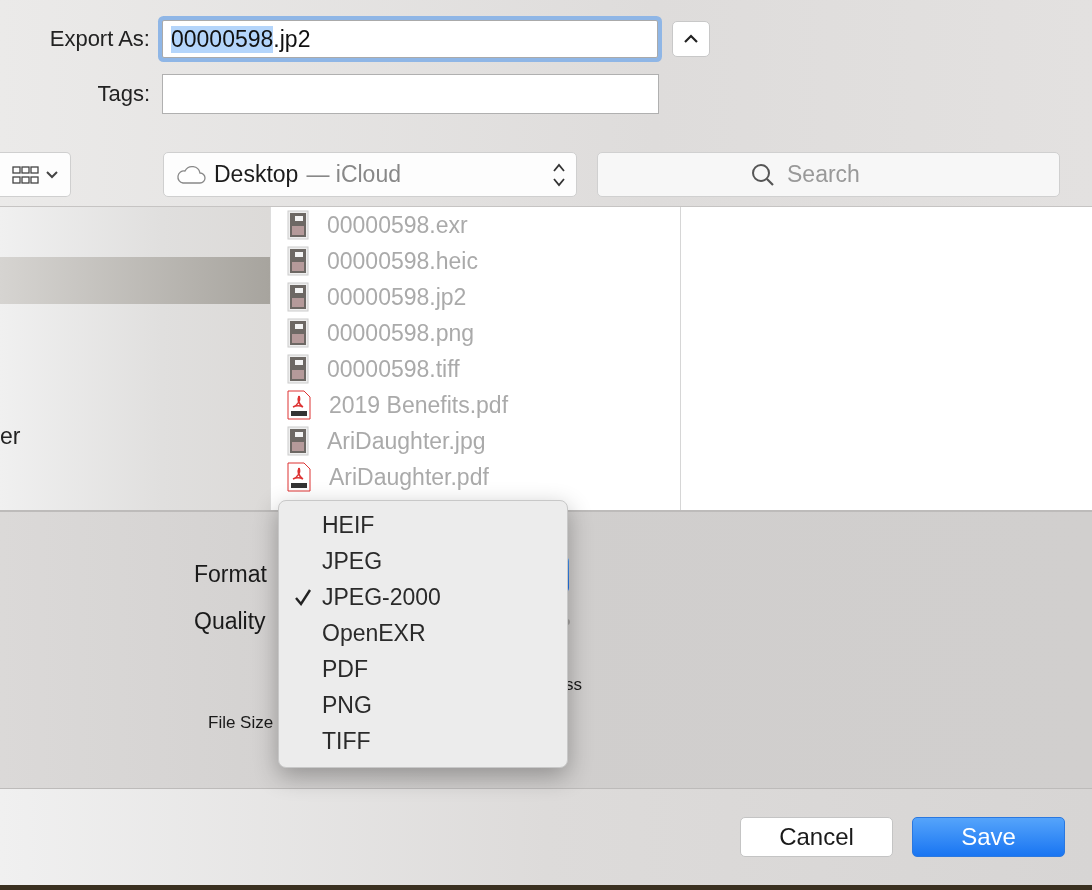  I want to click on collapse-button, so click(691, 39).